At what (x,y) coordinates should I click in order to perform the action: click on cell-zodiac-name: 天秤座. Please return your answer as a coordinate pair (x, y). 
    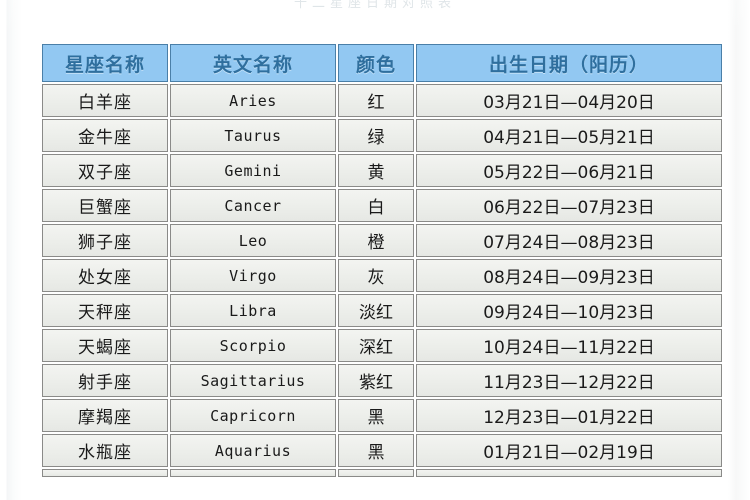
    Looking at the image, I should click on (105, 310).